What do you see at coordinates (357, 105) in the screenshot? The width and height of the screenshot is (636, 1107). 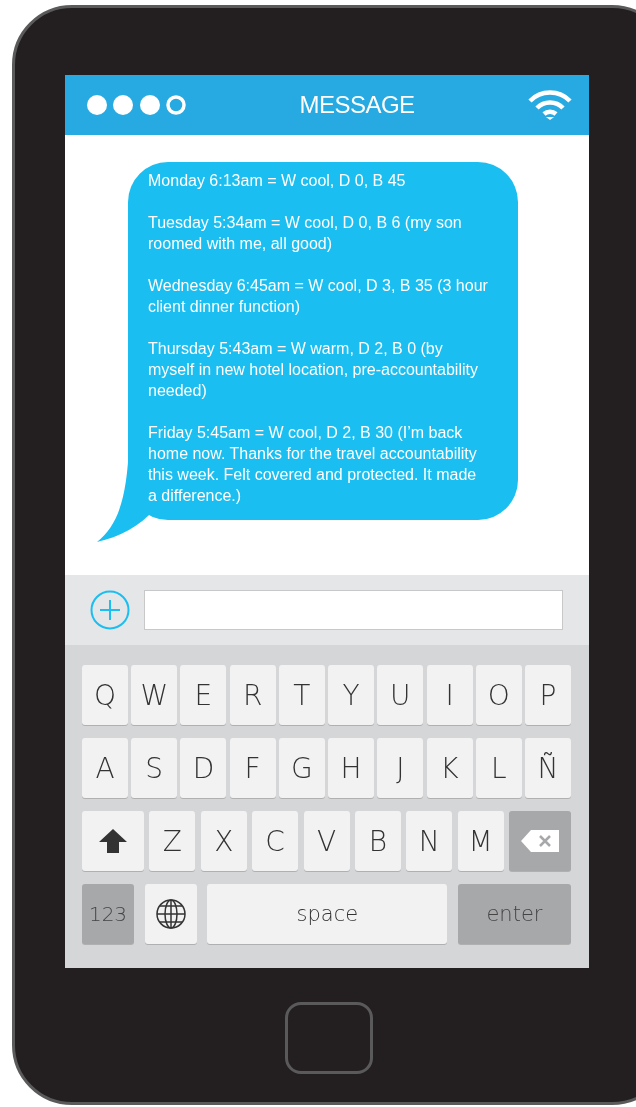 I see `screen-title: MESSAGE` at bounding box center [357, 105].